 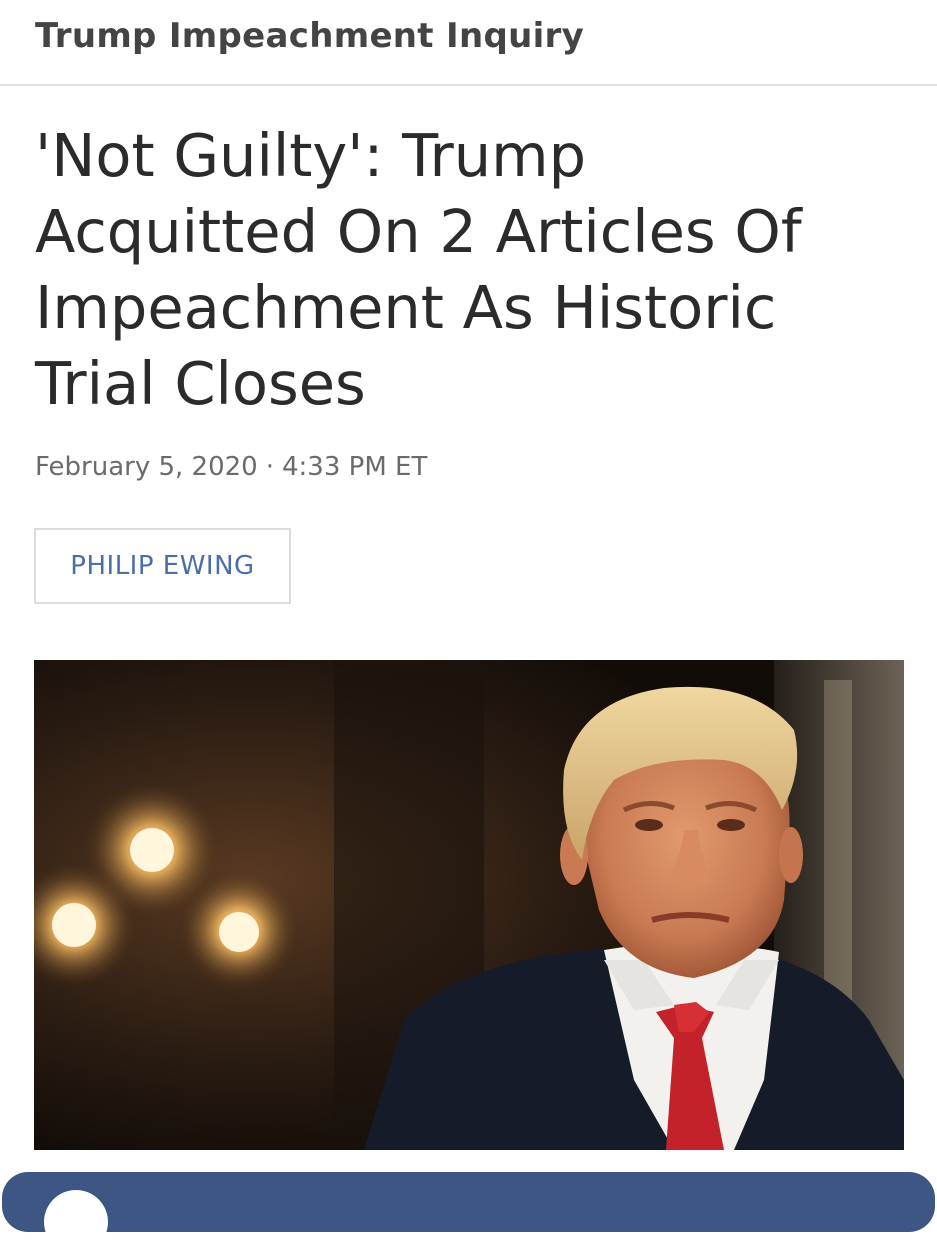 What do you see at coordinates (354, 467) in the screenshot?
I see `article-time: 4:33 PM ET` at bounding box center [354, 467].